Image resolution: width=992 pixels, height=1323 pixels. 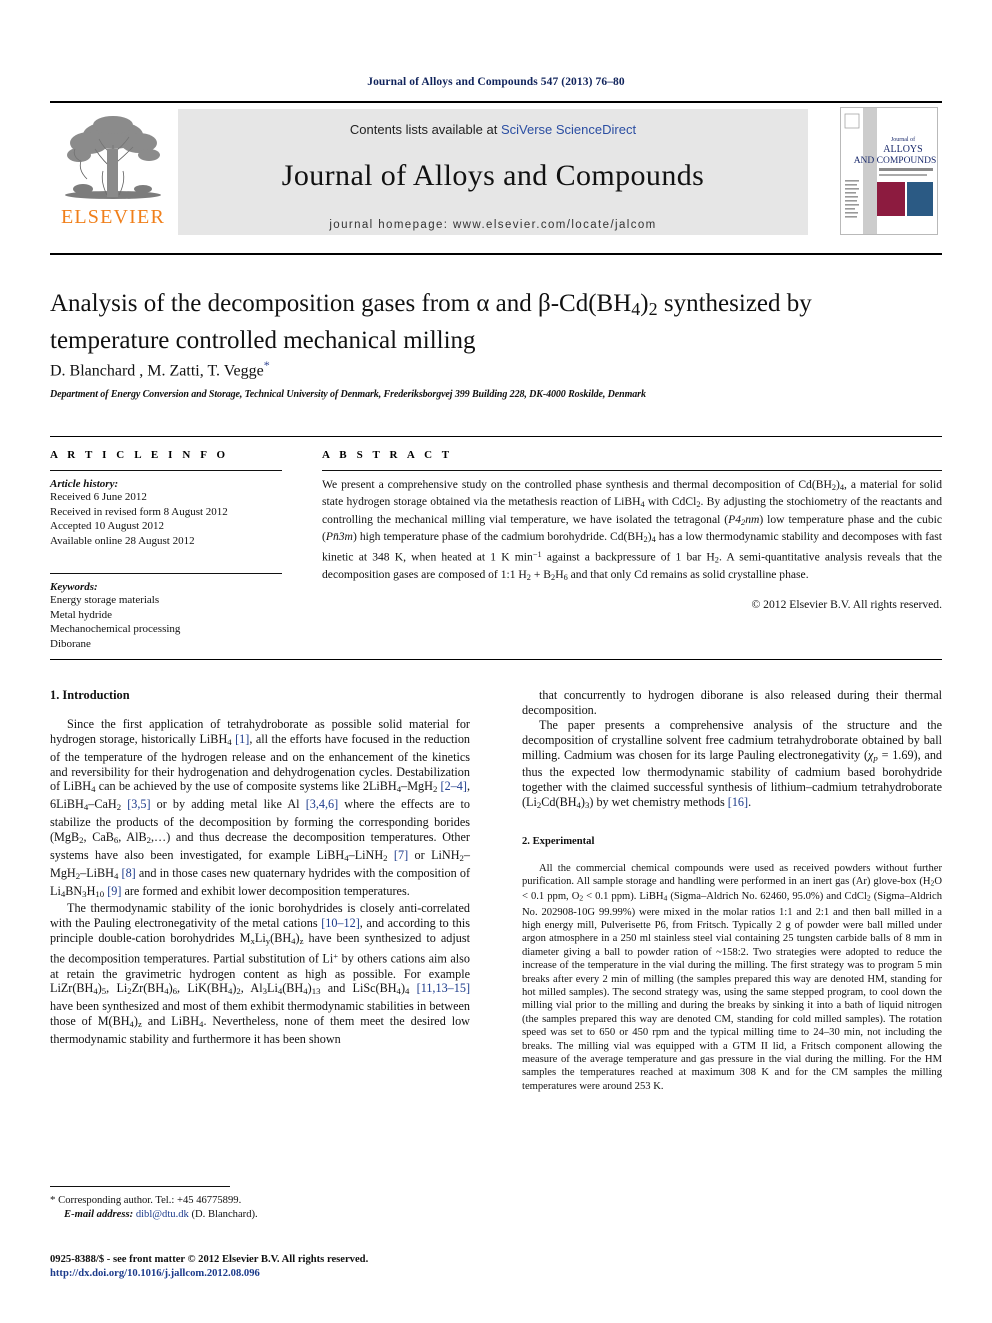 What do you see at coordinates (568, 129) in the screenshot?
I see `sciencedirect-link: SciVerse ScienceDirect` at bounding box center [568, 129].